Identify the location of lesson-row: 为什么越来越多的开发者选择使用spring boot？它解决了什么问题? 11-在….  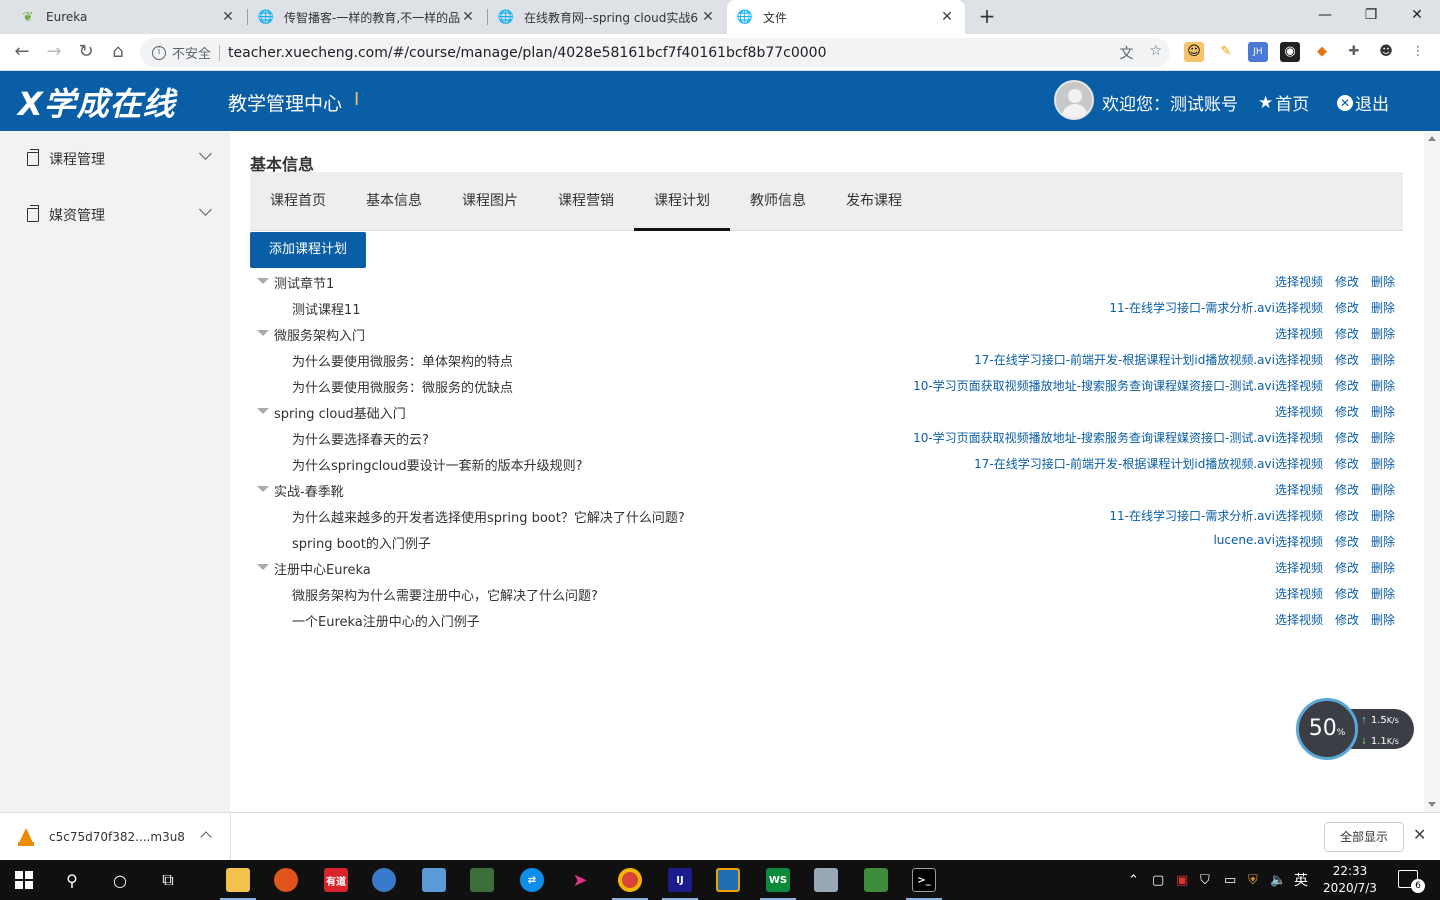
(827, 515).